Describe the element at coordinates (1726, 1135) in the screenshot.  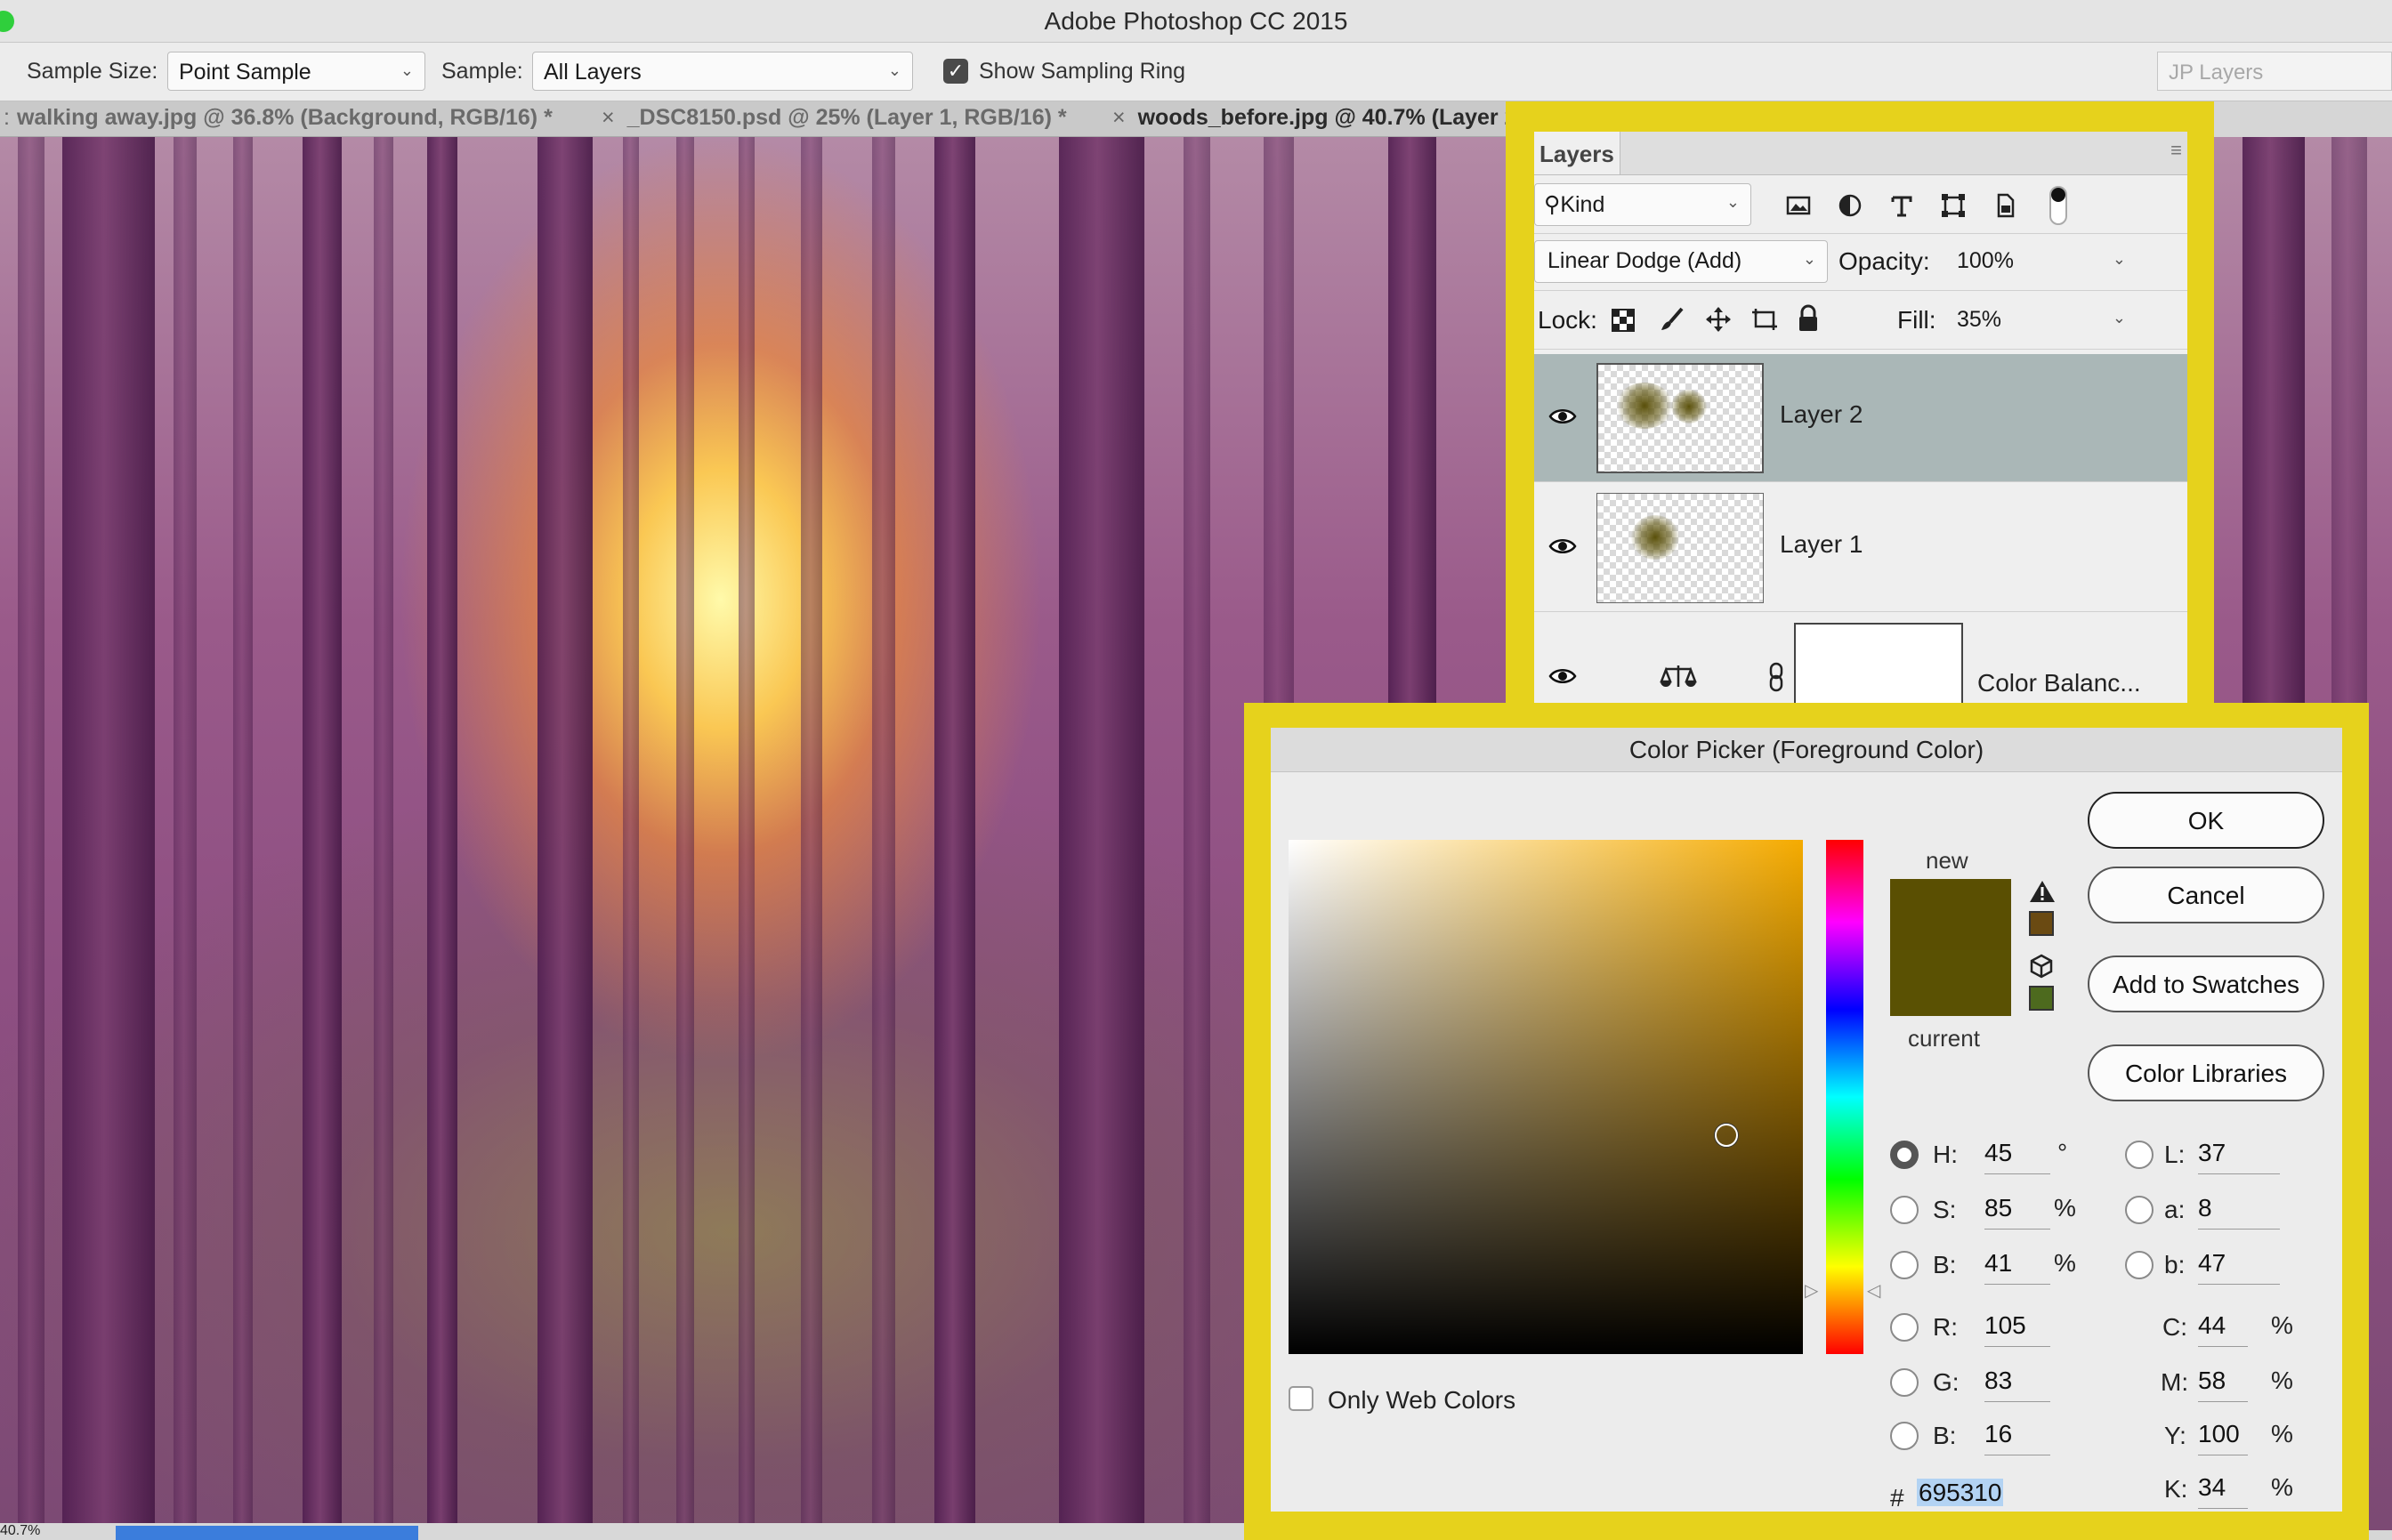
I see `color-sample-cursor` at that location.